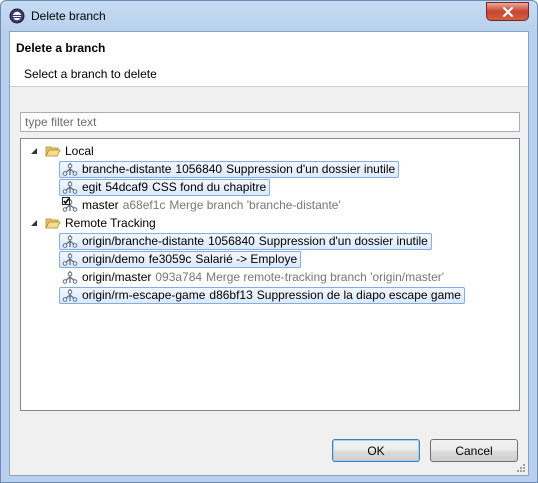 This screenshot has height=483, width=538. What do you see at coordinates (100, 205) in the screenshot?
I see `branch-name: master` at bounding box center [100, 205].